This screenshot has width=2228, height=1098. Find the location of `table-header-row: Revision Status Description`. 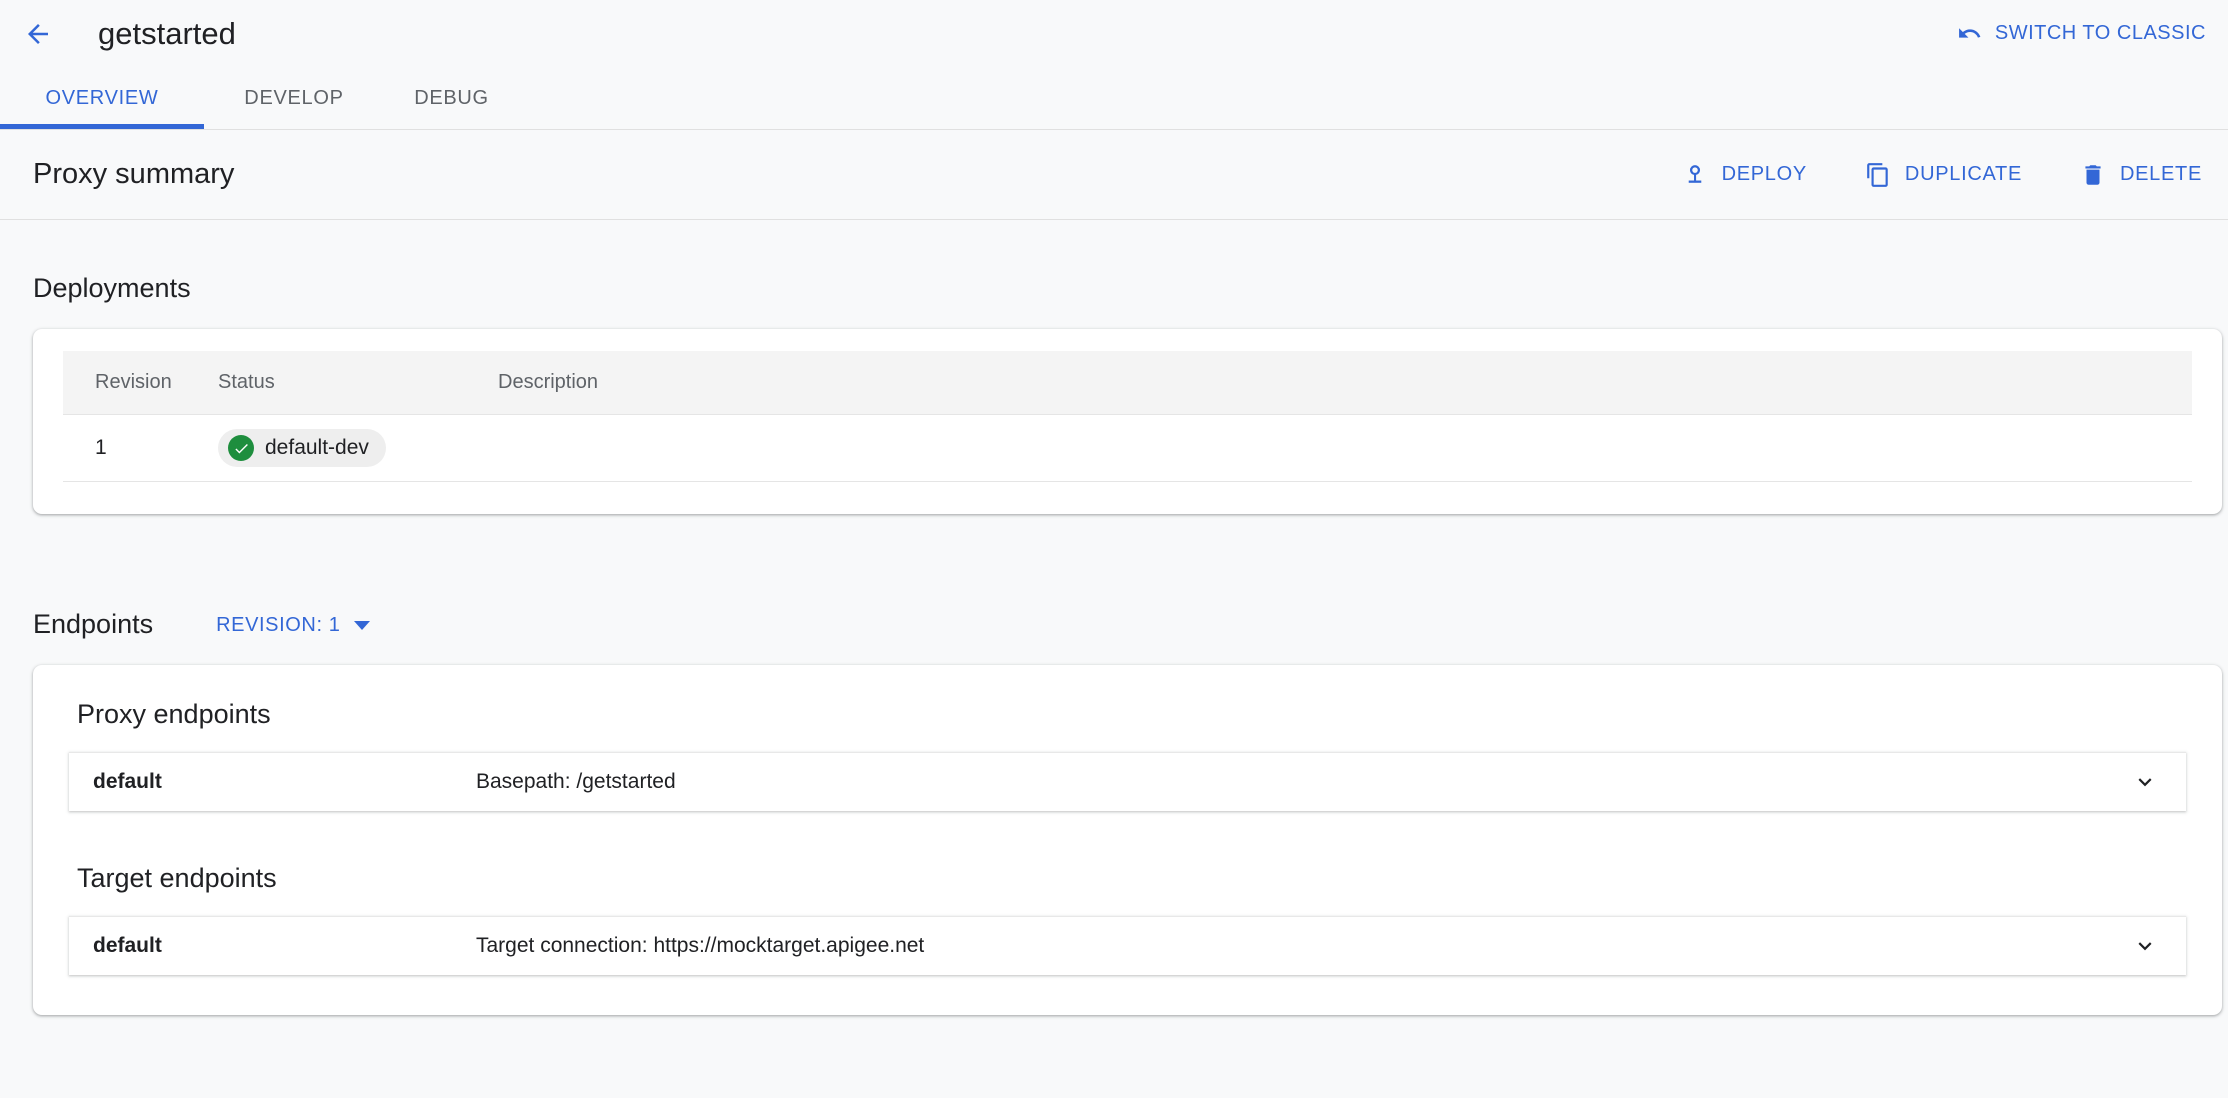

table-header-row: Revision Status Description is located at coordinates (1127, 383).